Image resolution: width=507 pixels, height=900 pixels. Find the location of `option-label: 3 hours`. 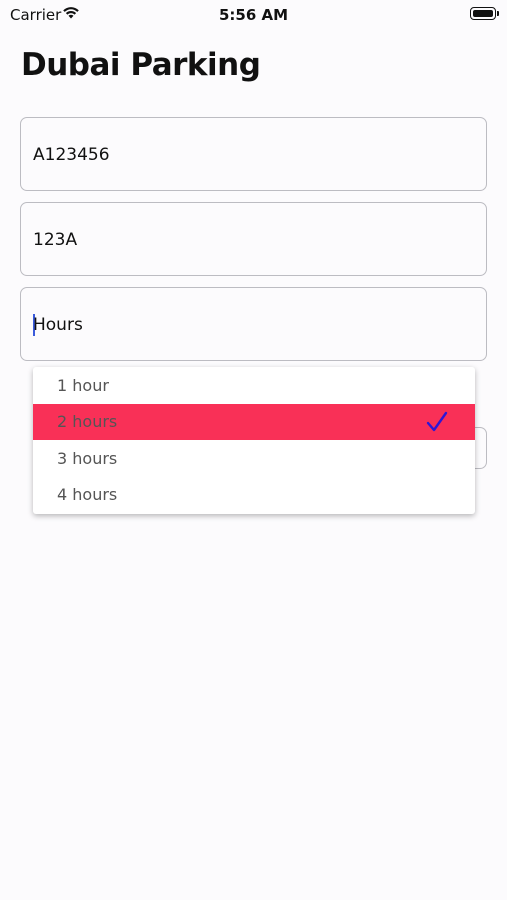

option-label: 3 hours is located at coordinates (87, 458).